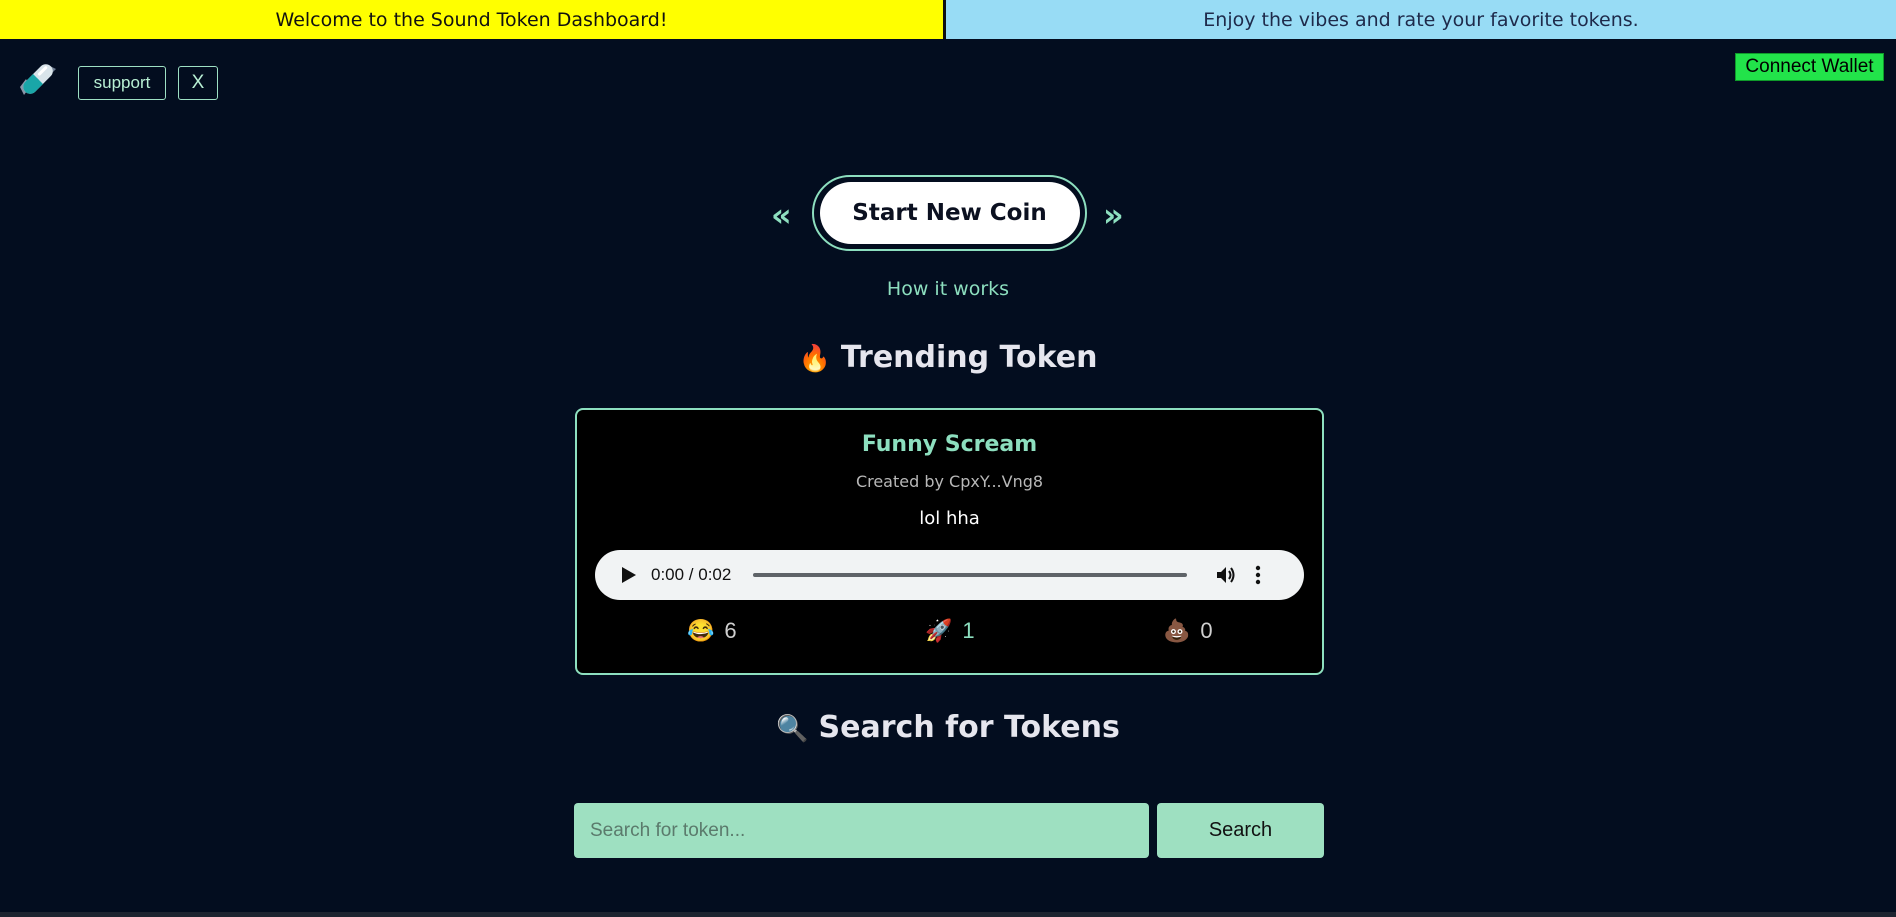 This screenshot has width=1896, height=917. Describe the element at coordinates (629, 575) in the screenshot. I see `play-icon` at that location.